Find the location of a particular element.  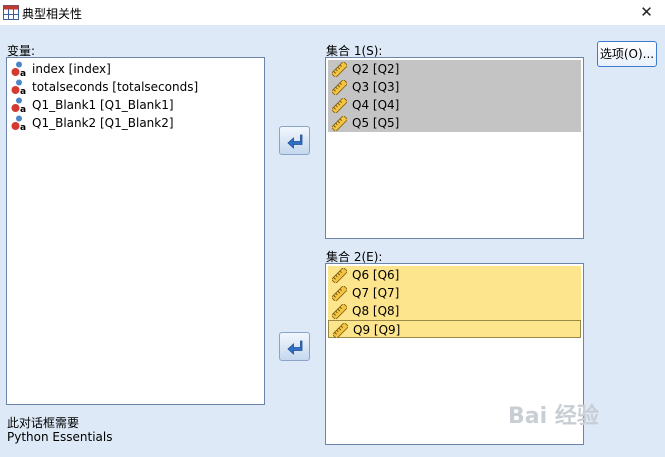

list-item: Q9 [Q9] is located at coordinates (454, 329).